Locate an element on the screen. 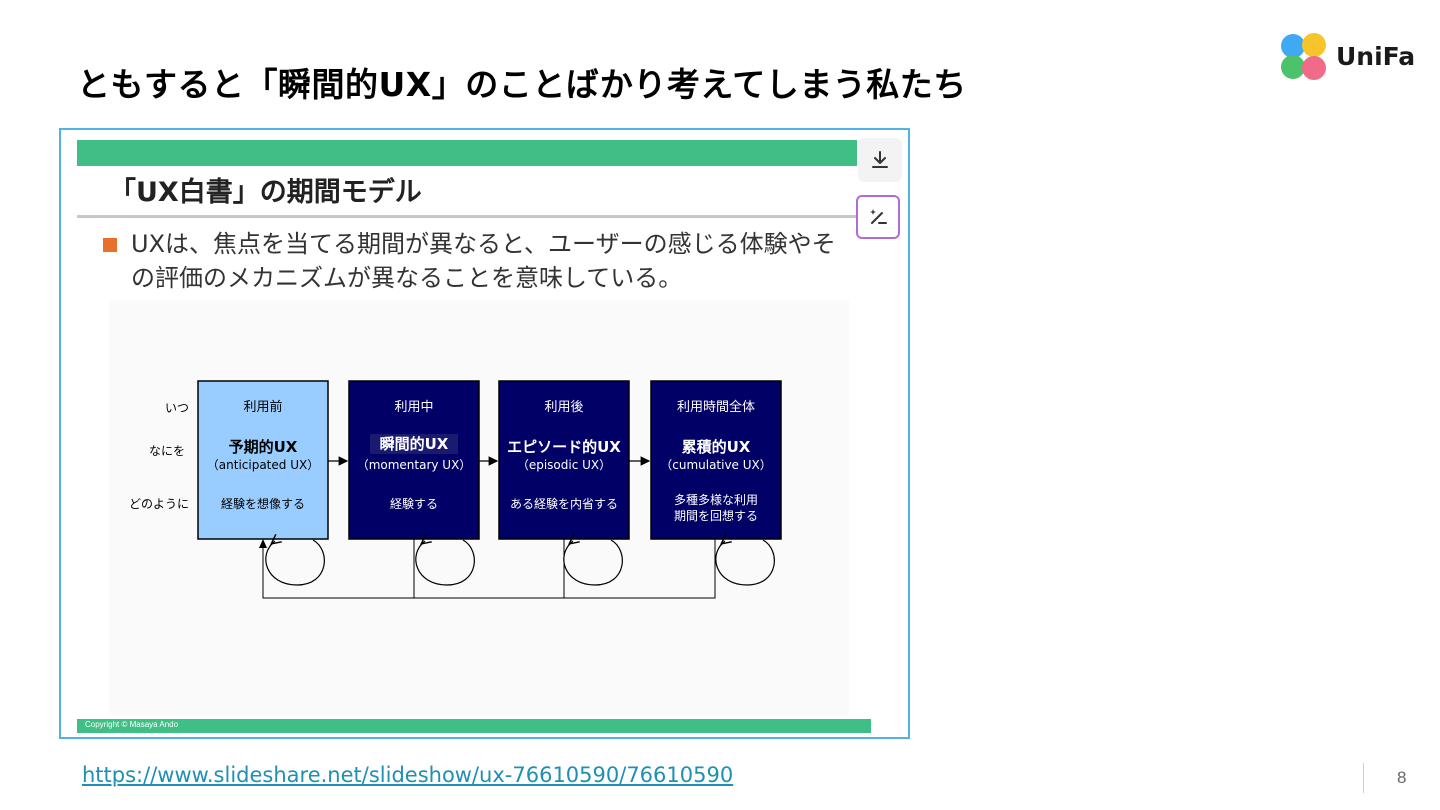  magic-edit-button is located at coordinates (878, 217).